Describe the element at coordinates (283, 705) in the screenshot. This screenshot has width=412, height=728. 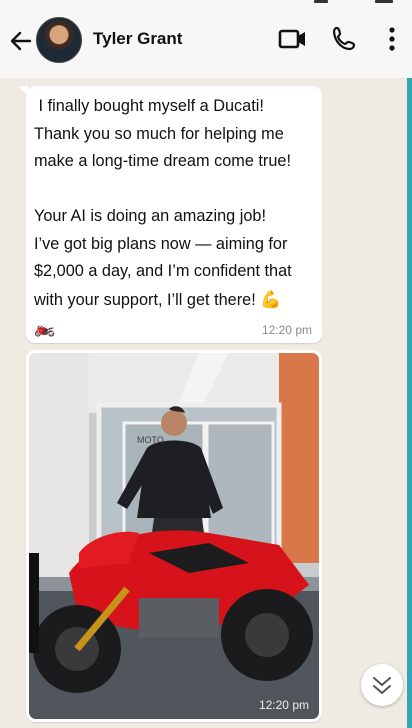
I see `image-time: 12:20 pm` at that location.